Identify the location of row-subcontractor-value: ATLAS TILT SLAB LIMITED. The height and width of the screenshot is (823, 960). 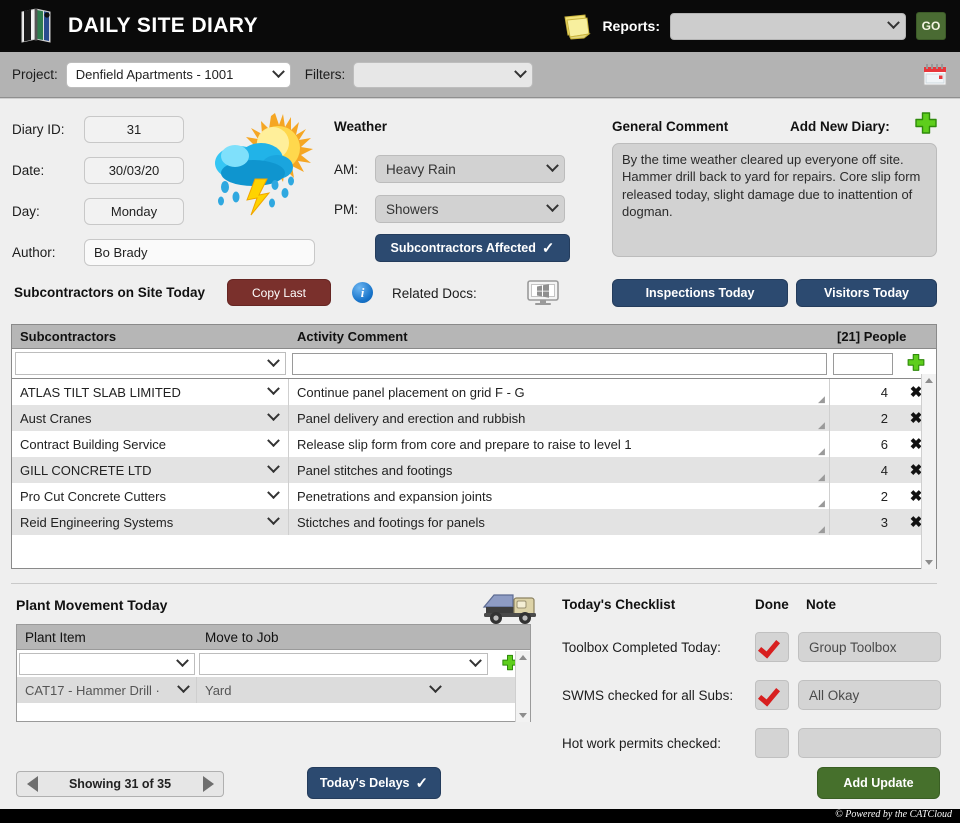
(100, 392).